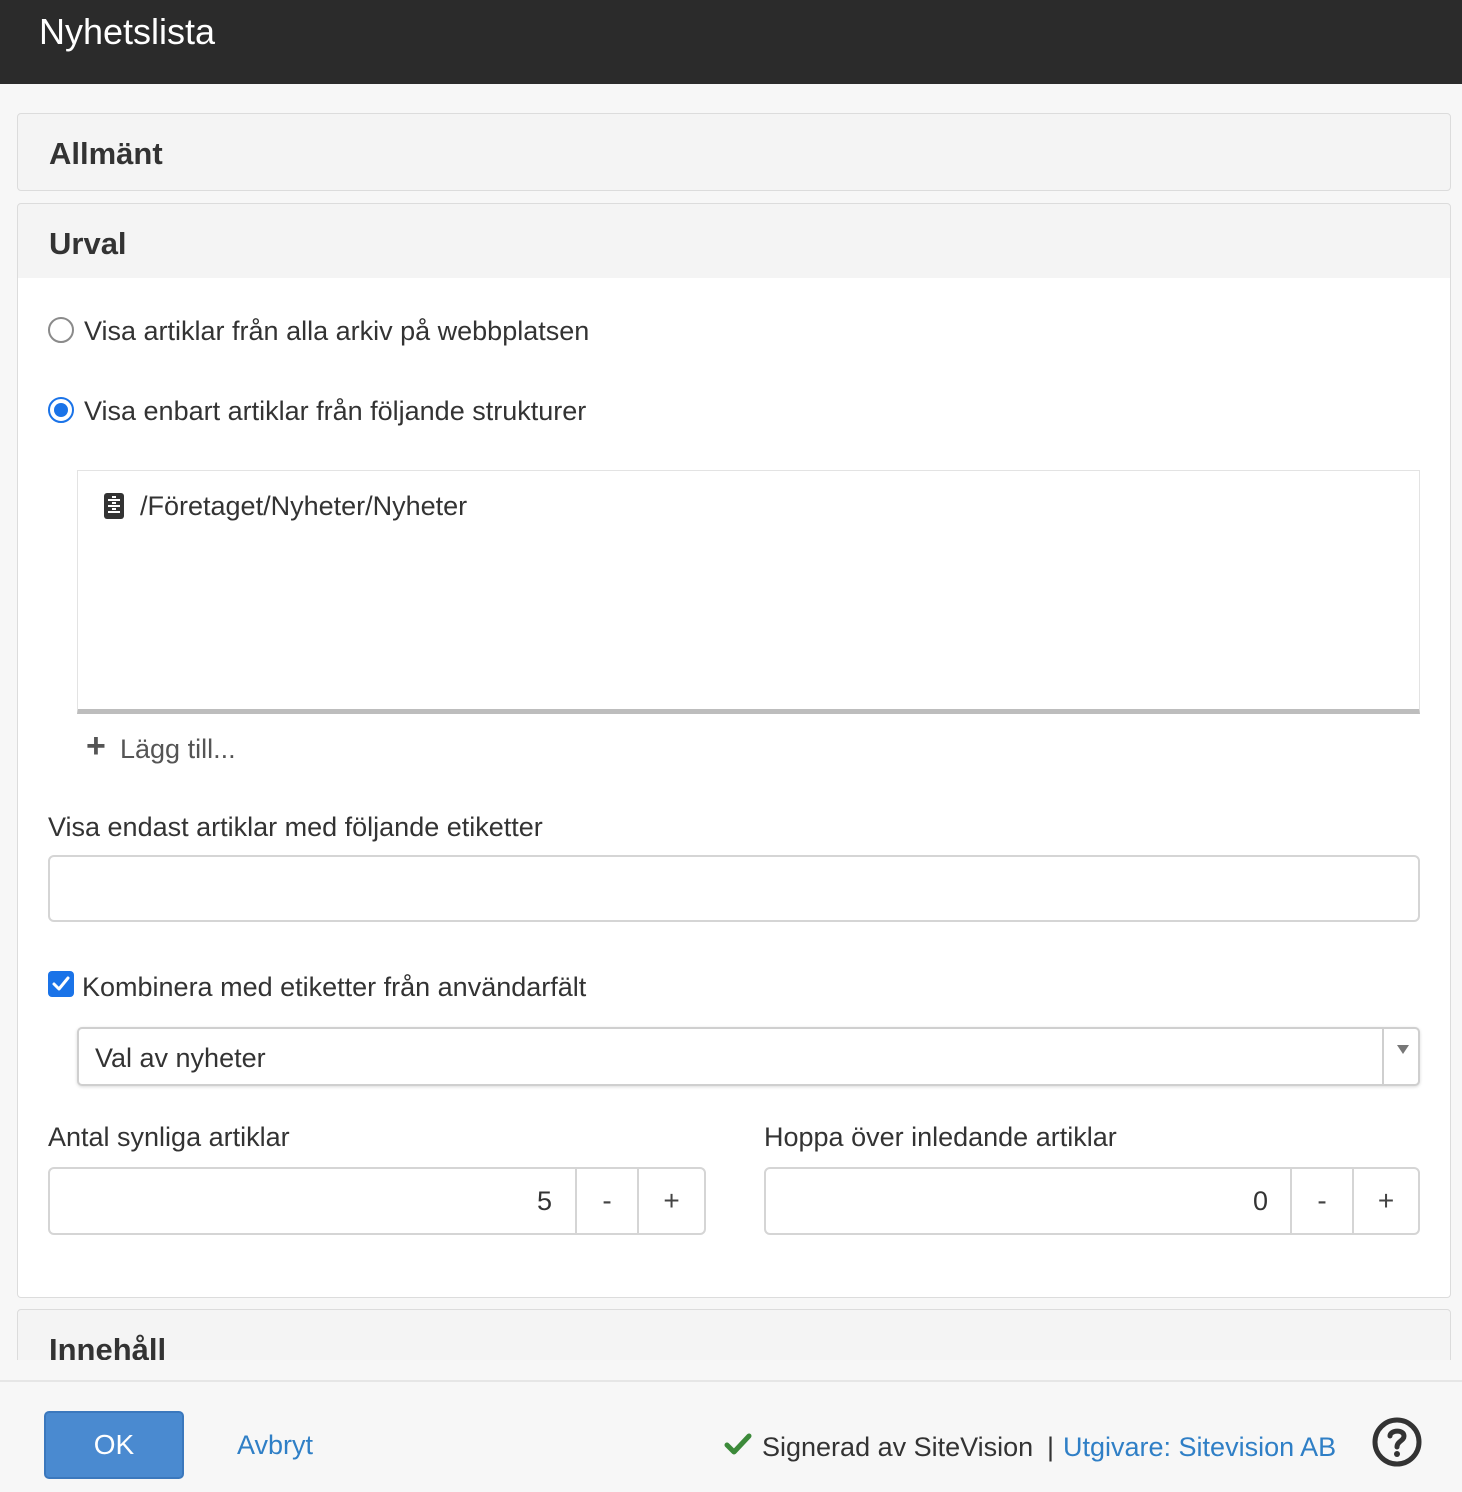 This screenshot has width=1462, height=1492. Describe the element at coordinates (1321, 1201) in the screenshot. I see `skip-count-decrement: -` at that location.